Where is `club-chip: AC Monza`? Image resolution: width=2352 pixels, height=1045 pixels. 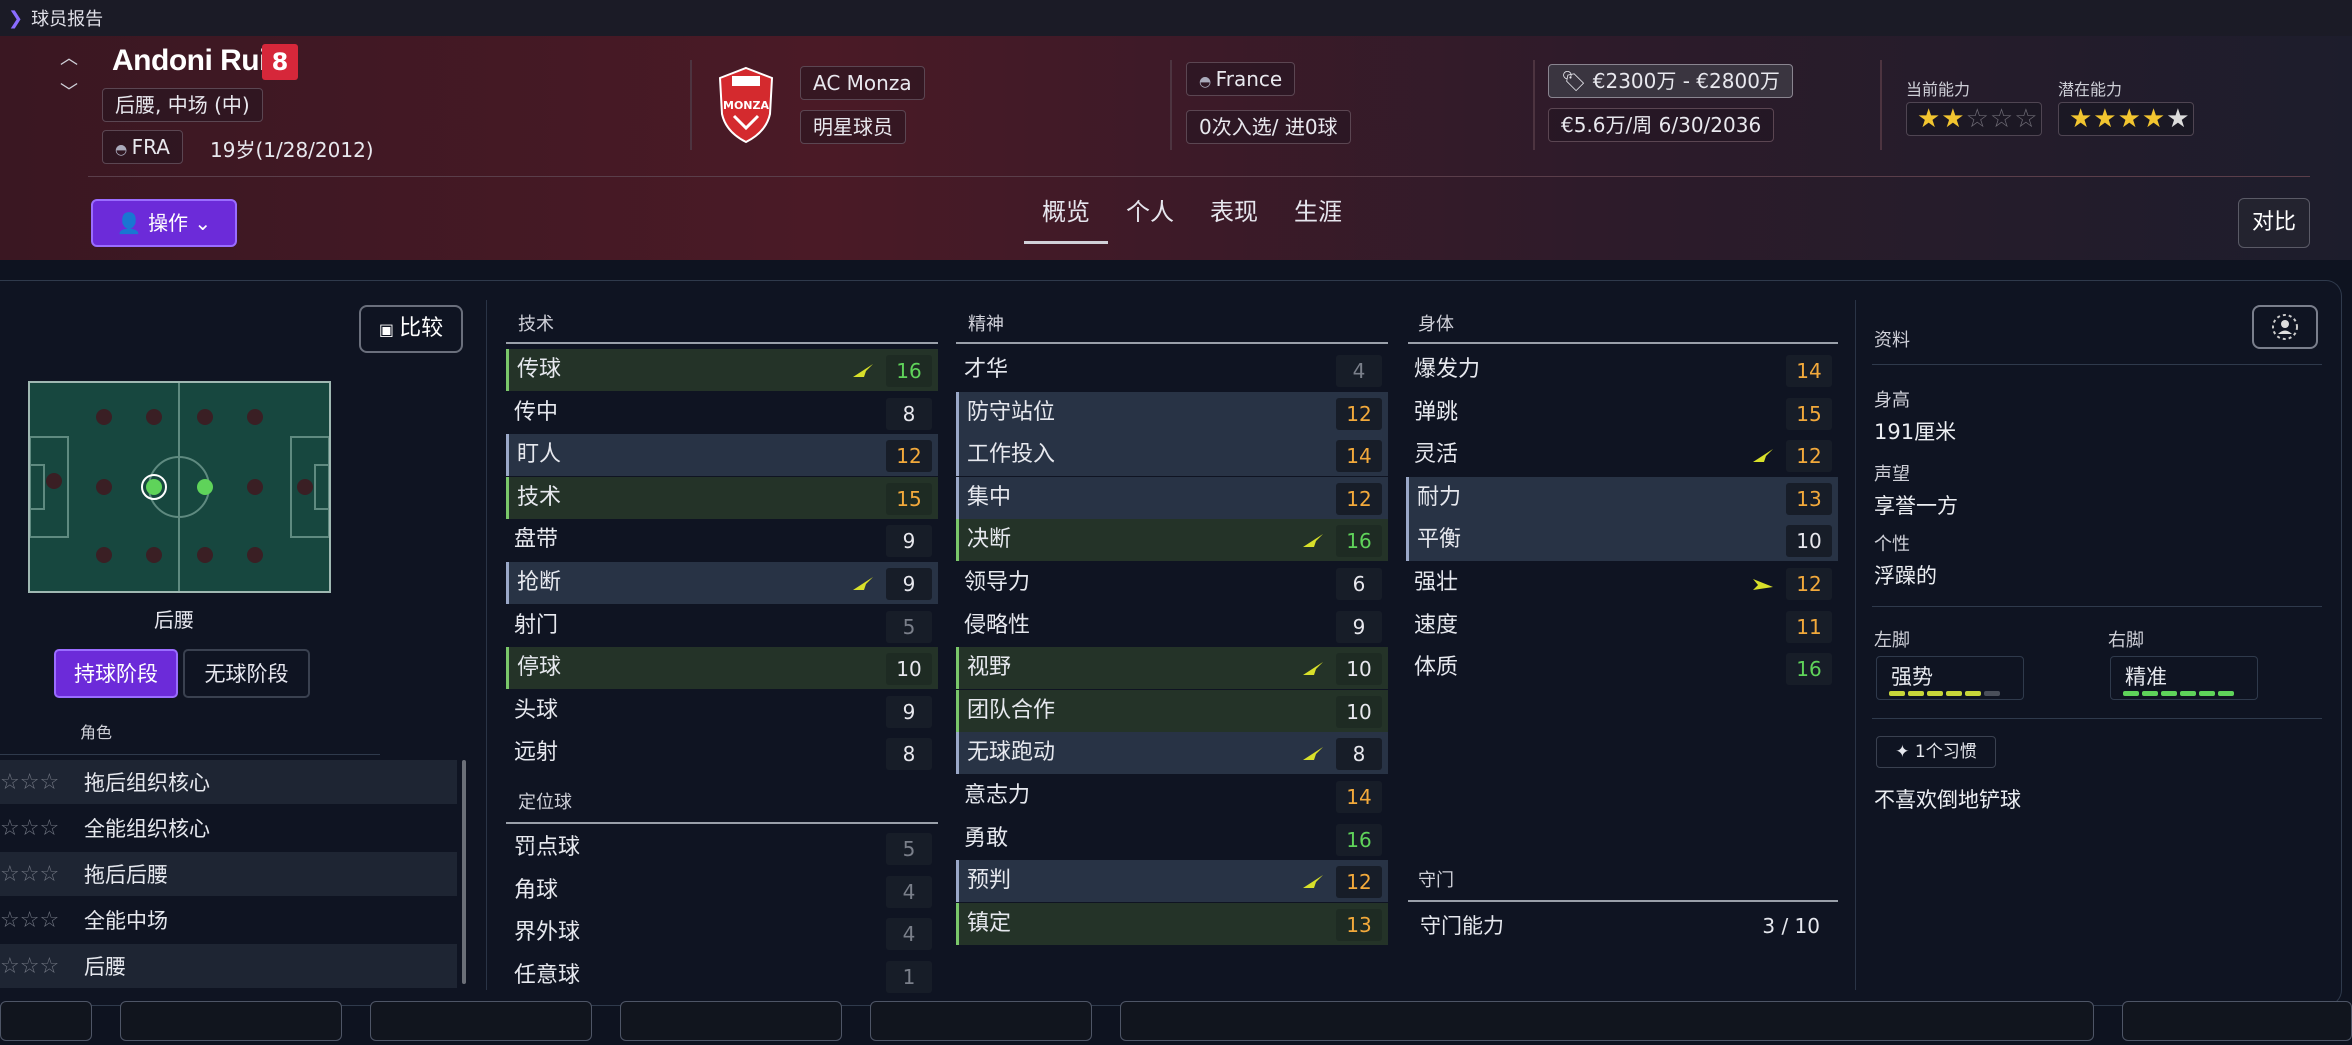 club-chip: AC Monza is located at coordinates (862, 83).